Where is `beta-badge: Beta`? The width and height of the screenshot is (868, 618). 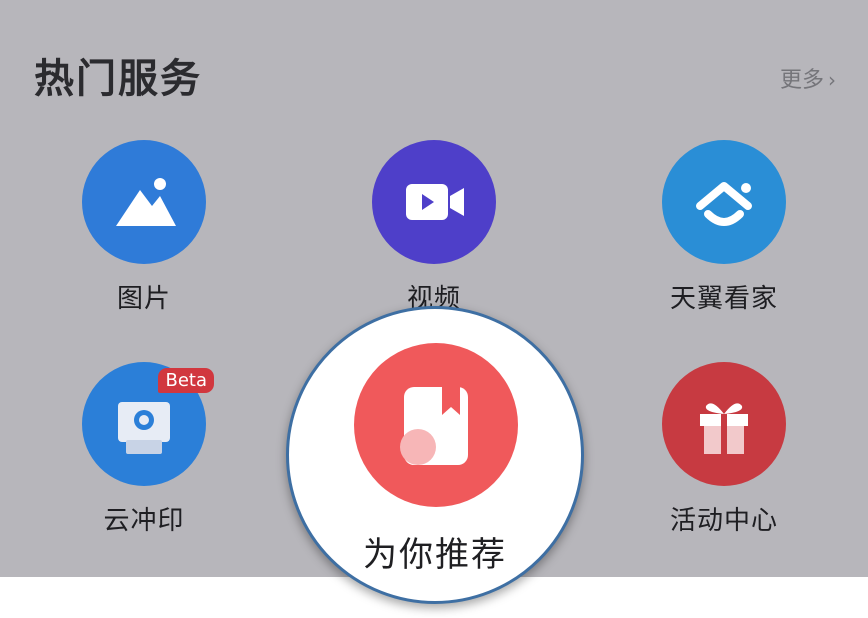 beta-badge: Beta is located at coordinates (186, 380).